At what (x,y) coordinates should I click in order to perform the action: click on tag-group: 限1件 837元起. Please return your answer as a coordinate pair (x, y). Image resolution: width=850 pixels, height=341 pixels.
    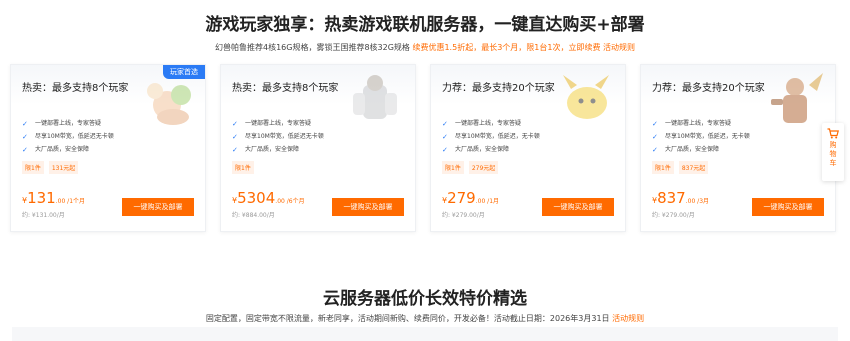
    Looking at the image, I should click on (680, 167).